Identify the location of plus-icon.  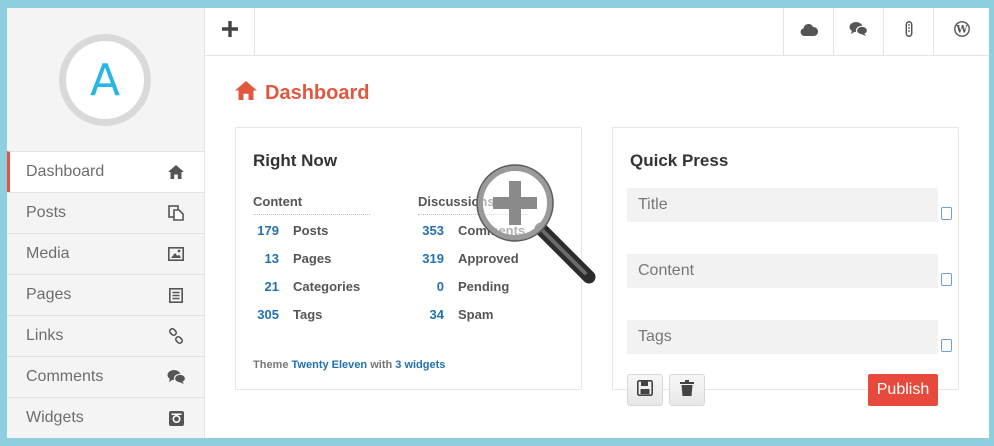
(229, 31).